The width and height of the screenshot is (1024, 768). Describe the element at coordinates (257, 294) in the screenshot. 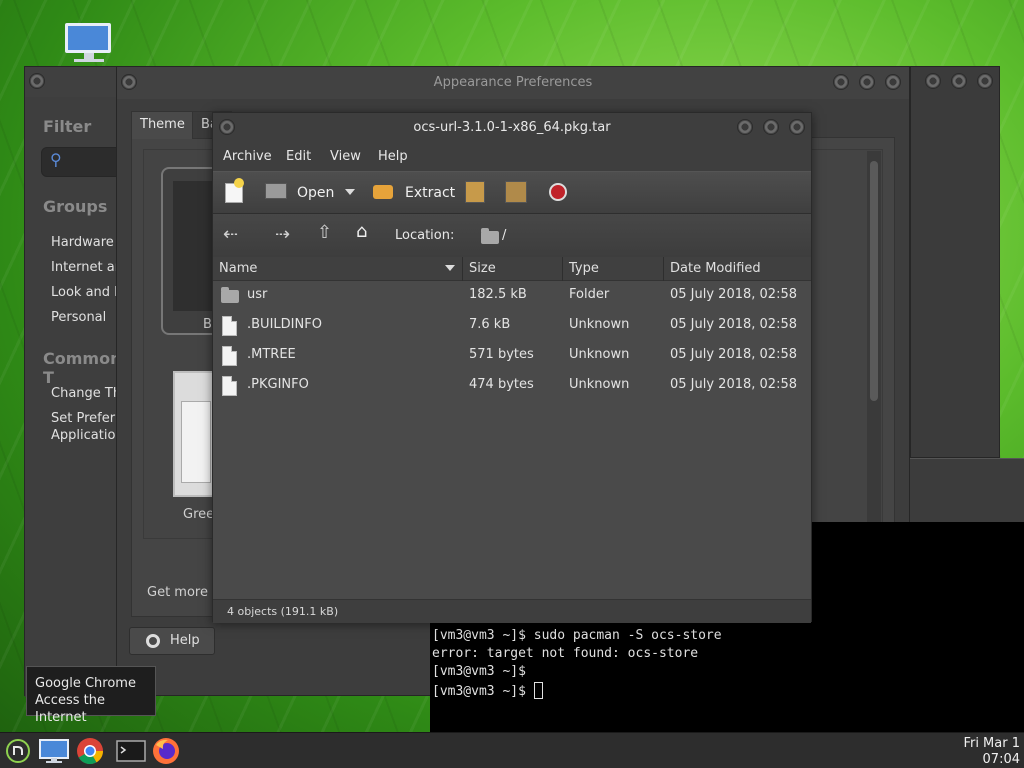

I see `file-name: usr` at that location.